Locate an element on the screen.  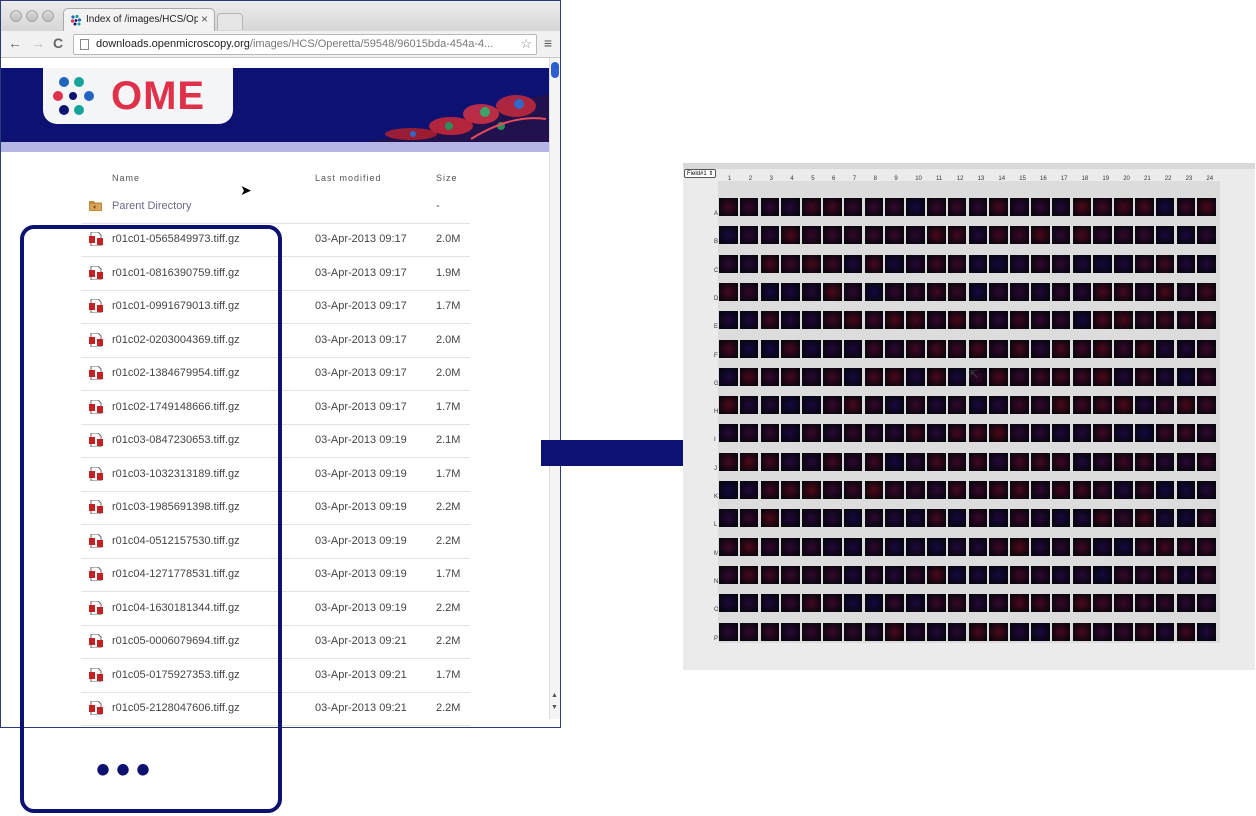
close-window-button is located at coordinates (16, 16).